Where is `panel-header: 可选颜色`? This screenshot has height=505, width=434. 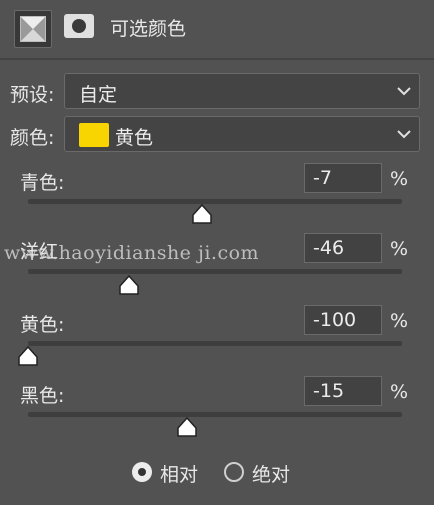 panel-header: 可选颜色 is located at coordinates (217, 28).